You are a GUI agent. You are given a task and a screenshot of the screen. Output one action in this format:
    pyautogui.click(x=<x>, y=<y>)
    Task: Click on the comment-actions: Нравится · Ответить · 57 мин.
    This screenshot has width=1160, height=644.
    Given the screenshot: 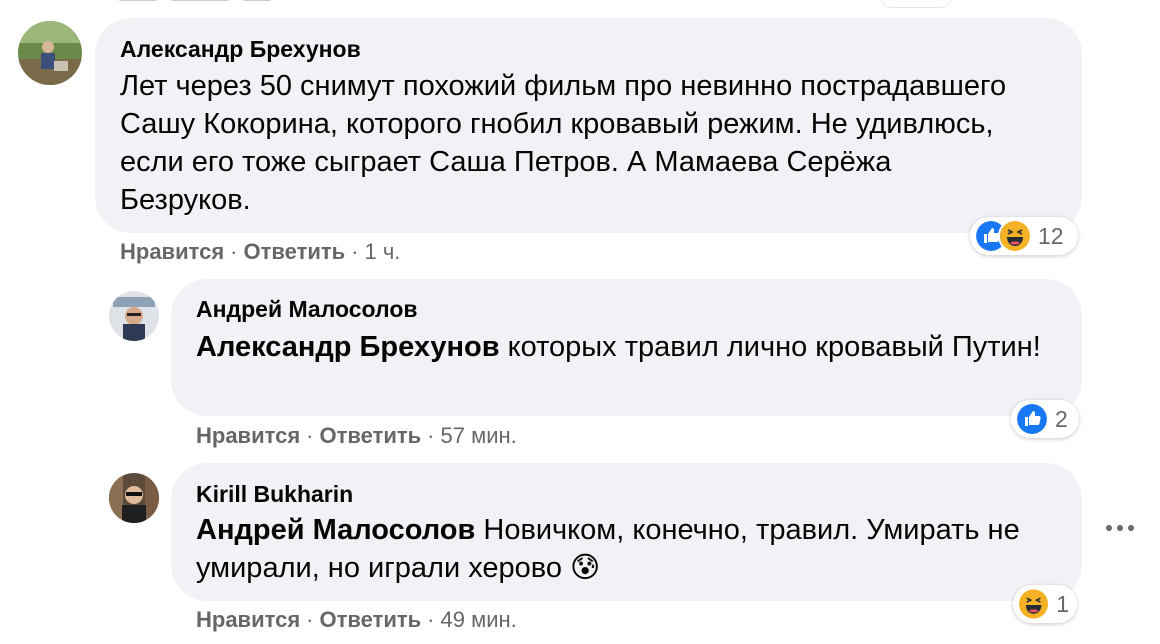 What is the action you would take?
    pyautogui.click(x=356, y=436)
    